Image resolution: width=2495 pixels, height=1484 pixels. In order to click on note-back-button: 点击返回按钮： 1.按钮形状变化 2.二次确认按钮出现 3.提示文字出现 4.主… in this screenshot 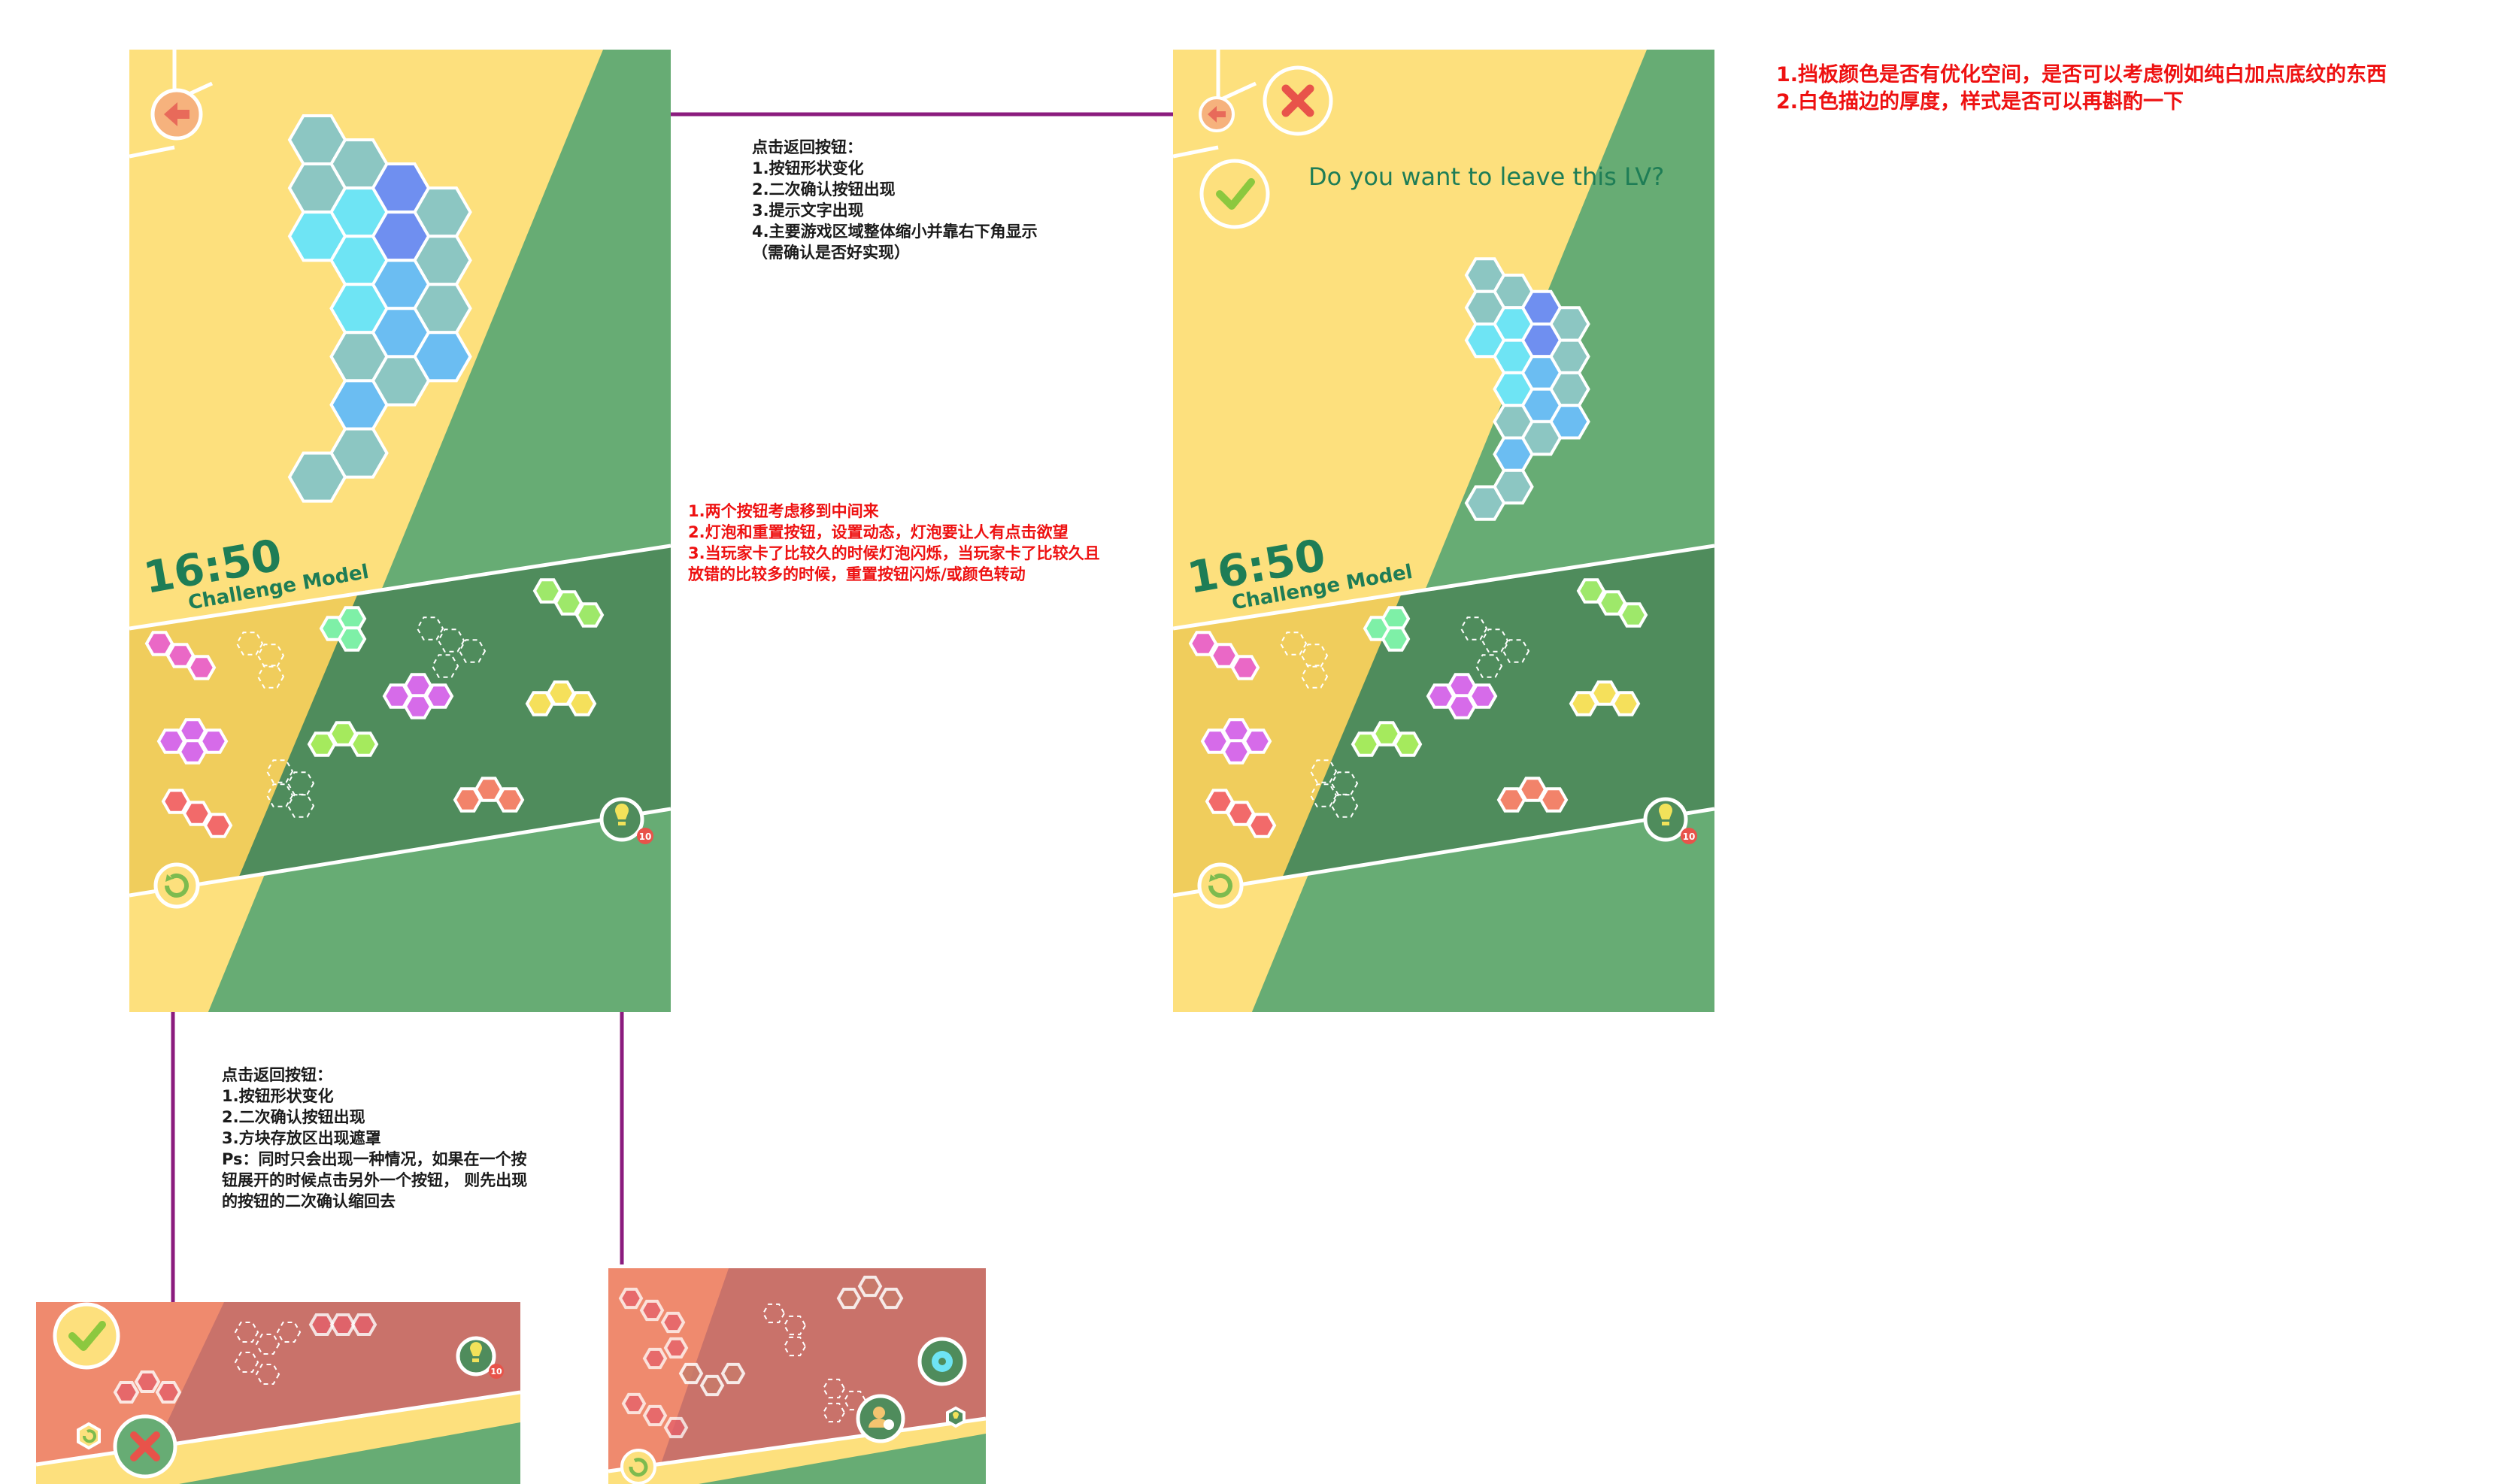, I will do `click(895, 200)`.